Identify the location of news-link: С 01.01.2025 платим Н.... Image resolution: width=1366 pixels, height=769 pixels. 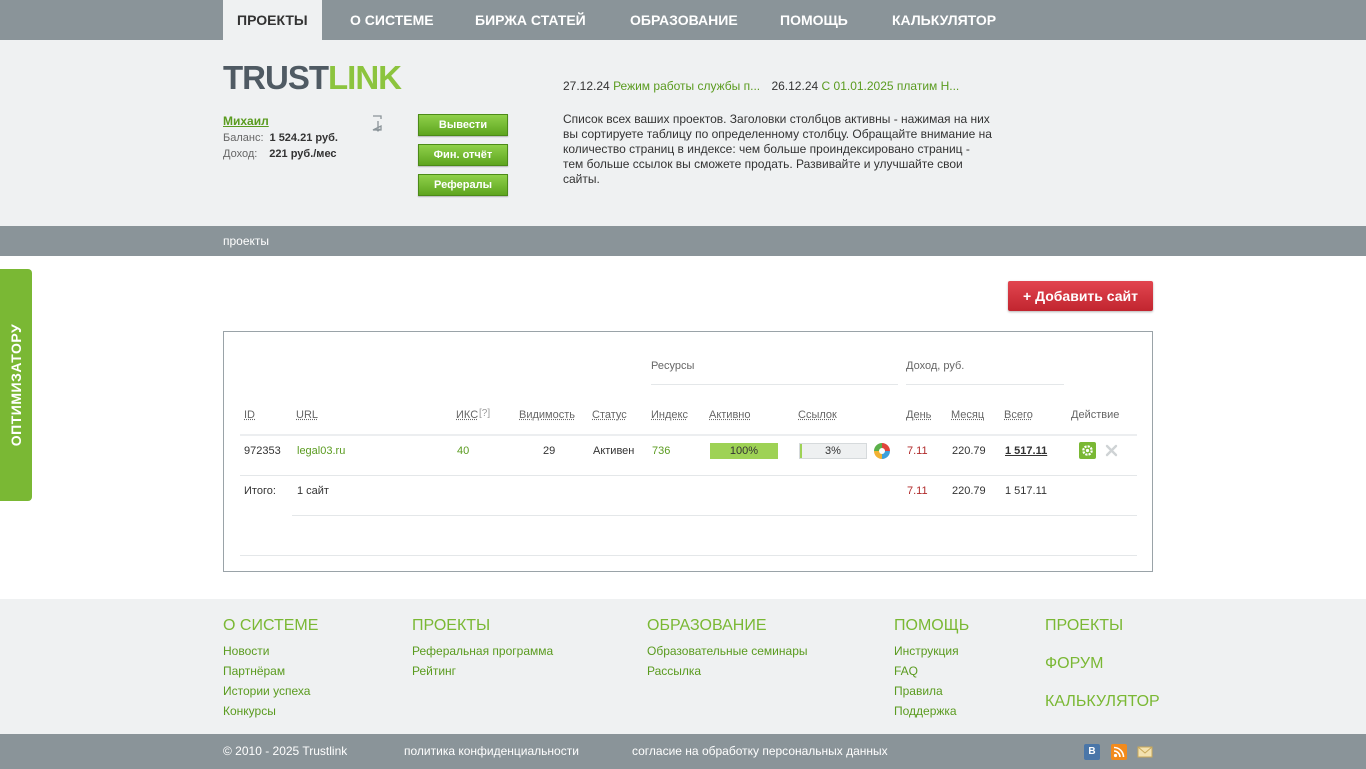
(891, 86).